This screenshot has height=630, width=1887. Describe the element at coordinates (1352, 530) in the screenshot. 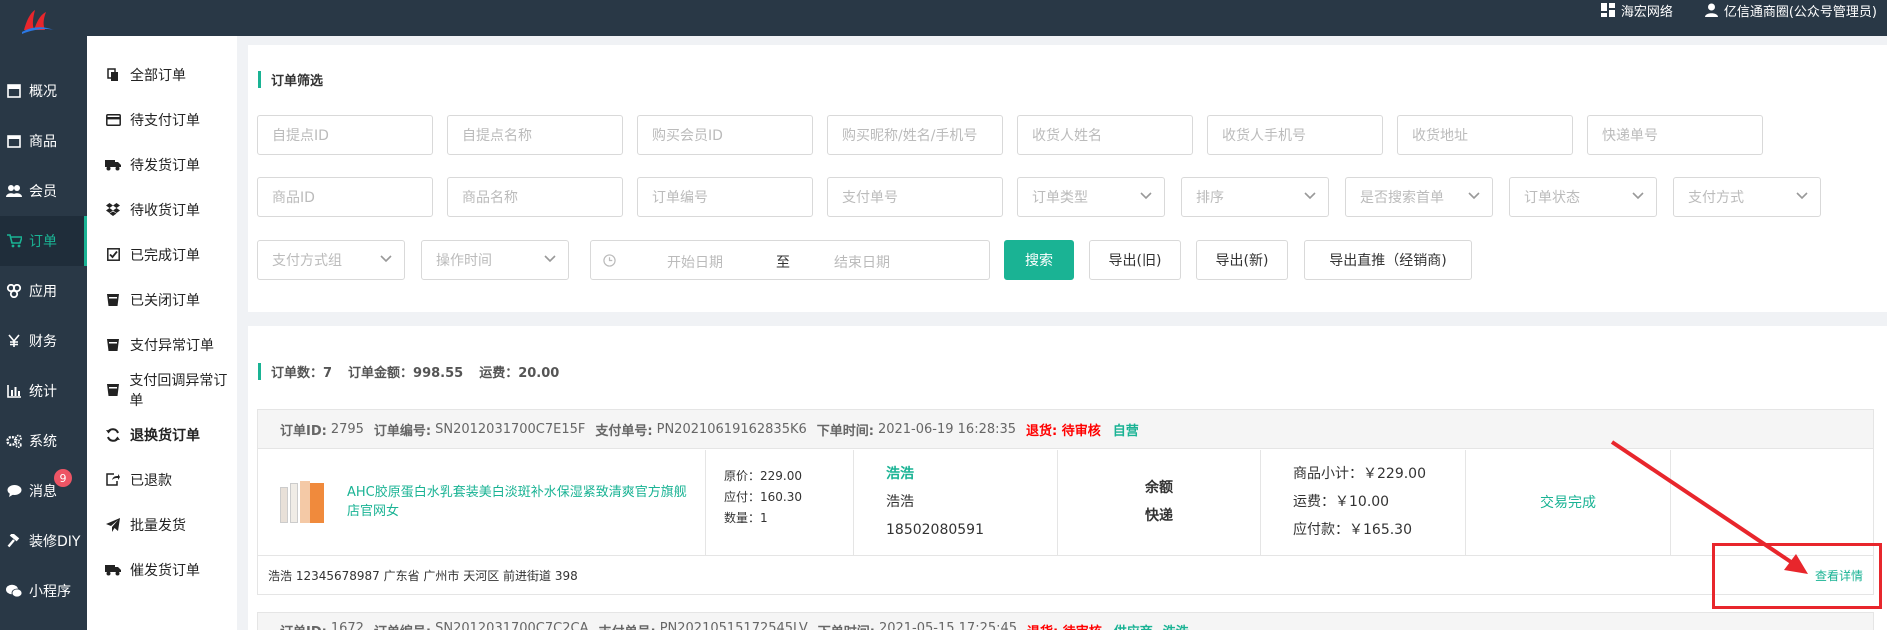

I see `due-amount: 应付款：￥165.30` at that location.